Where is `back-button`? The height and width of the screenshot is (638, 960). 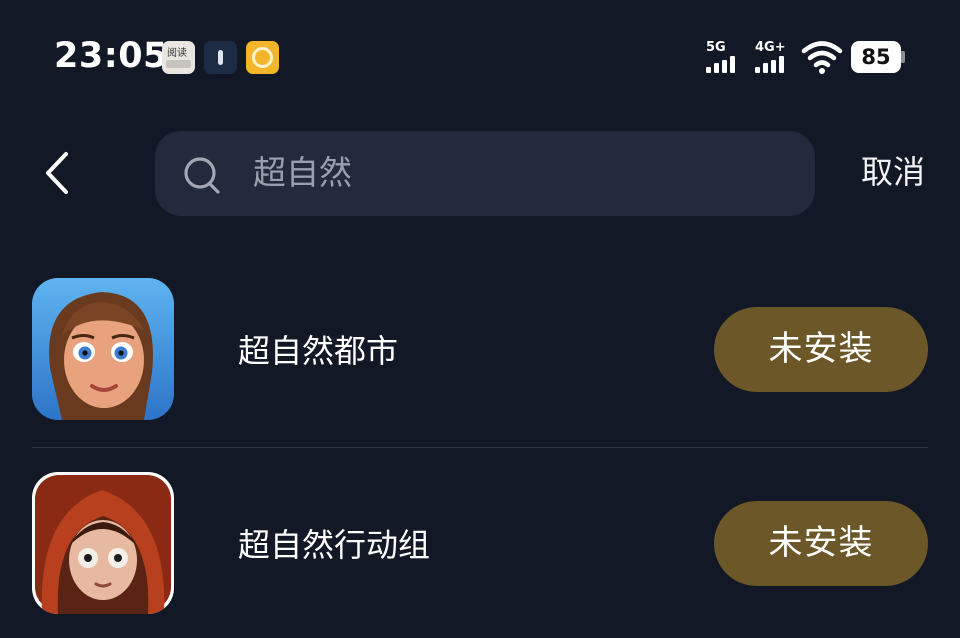
back-button is located at coordinates (58, 173).